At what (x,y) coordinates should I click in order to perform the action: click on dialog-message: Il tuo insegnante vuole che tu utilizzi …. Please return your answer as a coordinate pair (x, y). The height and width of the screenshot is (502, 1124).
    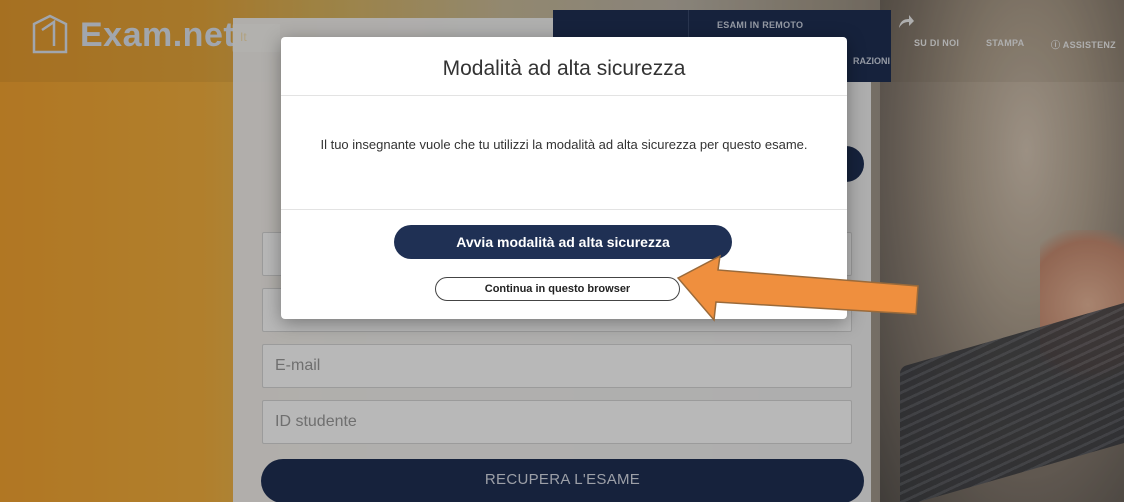
    Looking at the image, I should click on (564, 144).